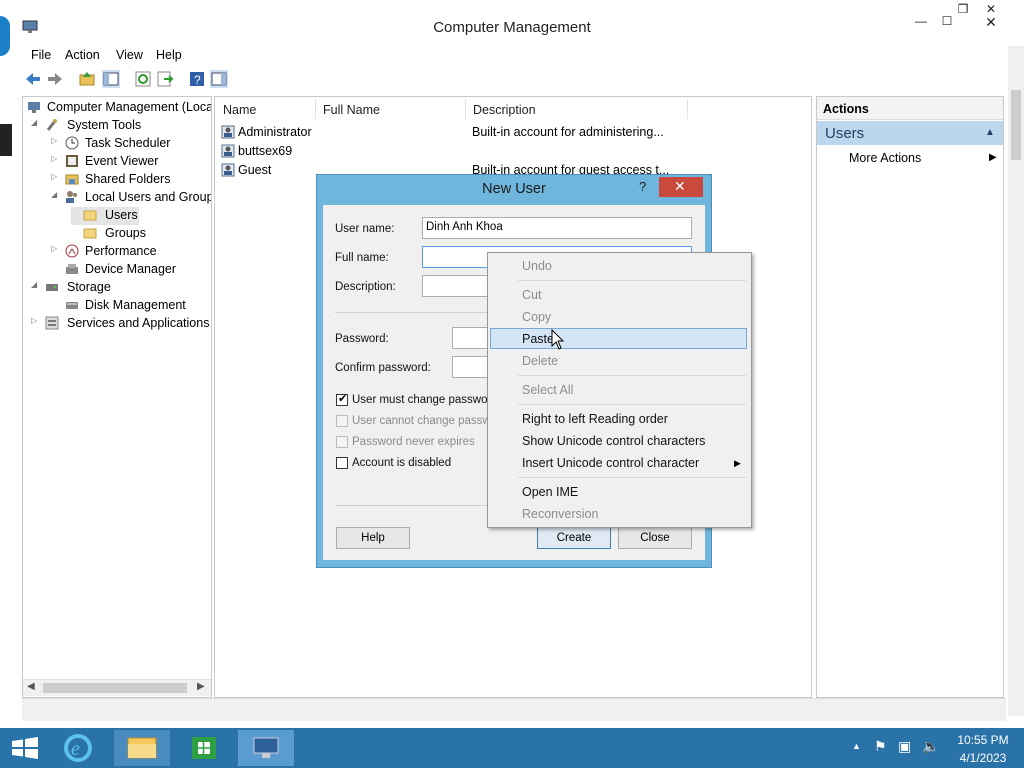 The height and width of the screenshot is (768, 1024). Describe the element at coordinates (365, 287) in the screenshot. I see `description-label: Description:` at that location.